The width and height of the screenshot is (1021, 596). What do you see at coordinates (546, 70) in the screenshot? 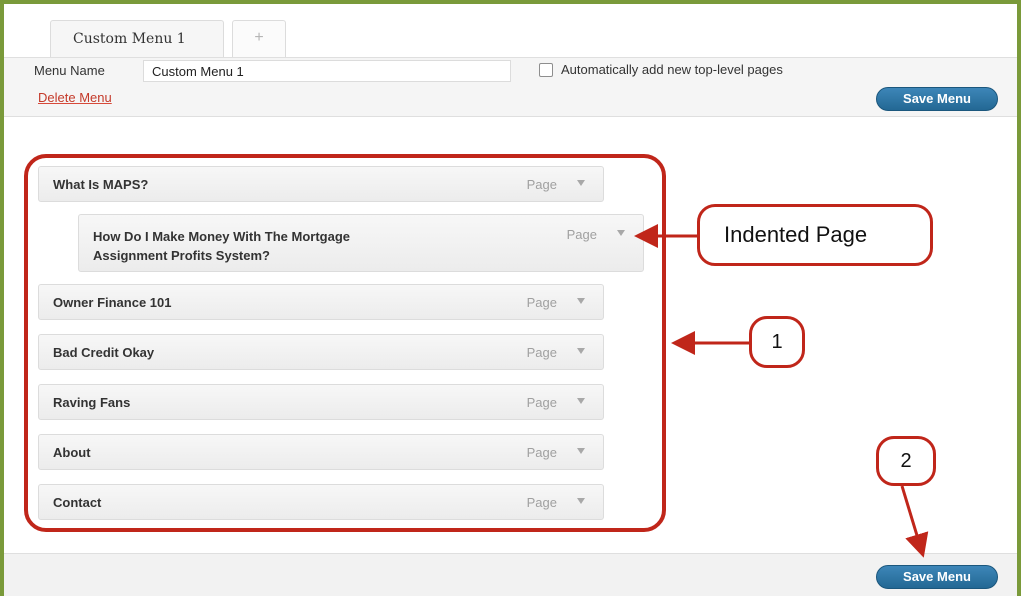
I see `auto-add-checkbox` at bounding box center [546, 70].